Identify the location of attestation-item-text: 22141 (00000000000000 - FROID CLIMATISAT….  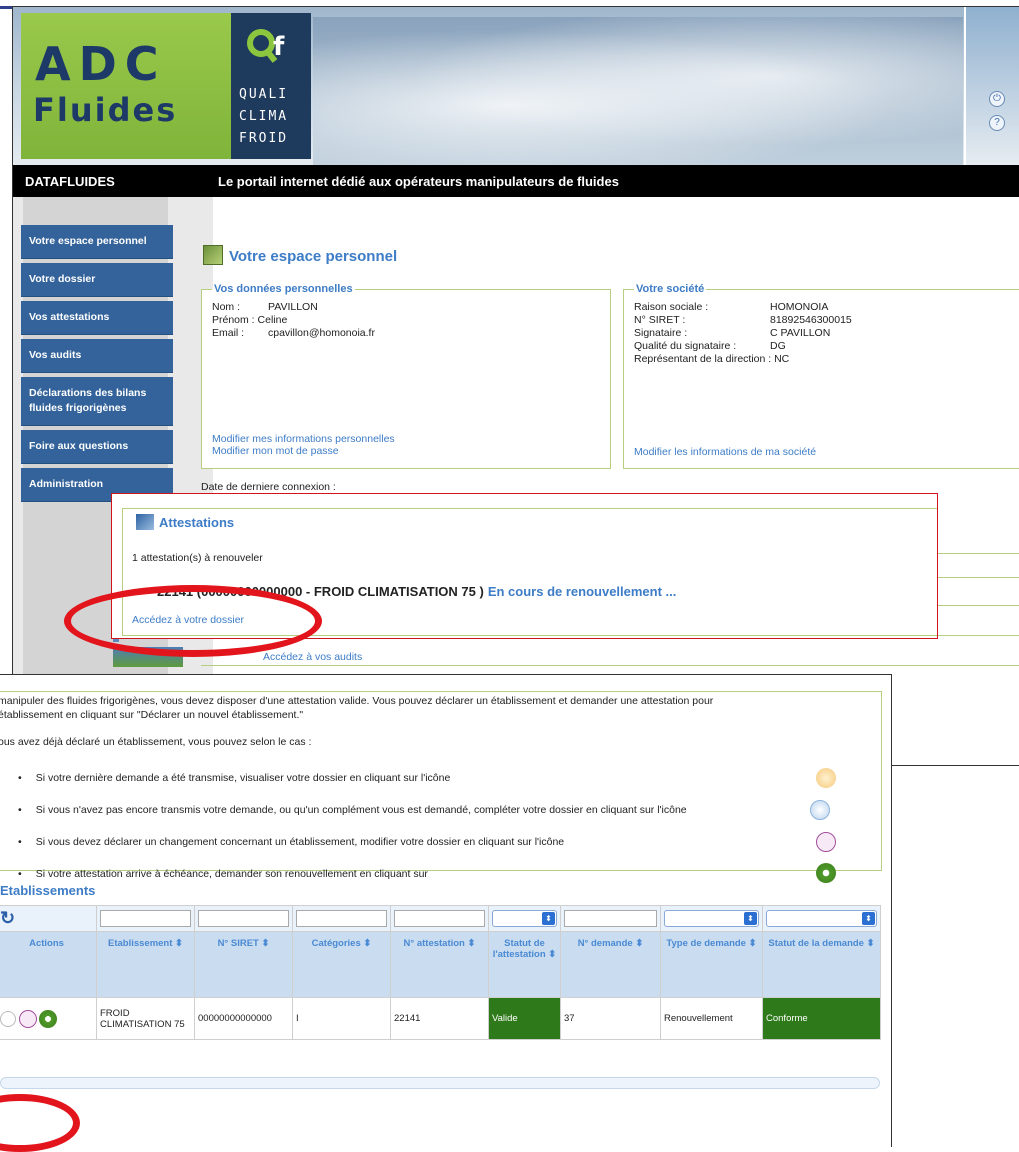
(320, 591).